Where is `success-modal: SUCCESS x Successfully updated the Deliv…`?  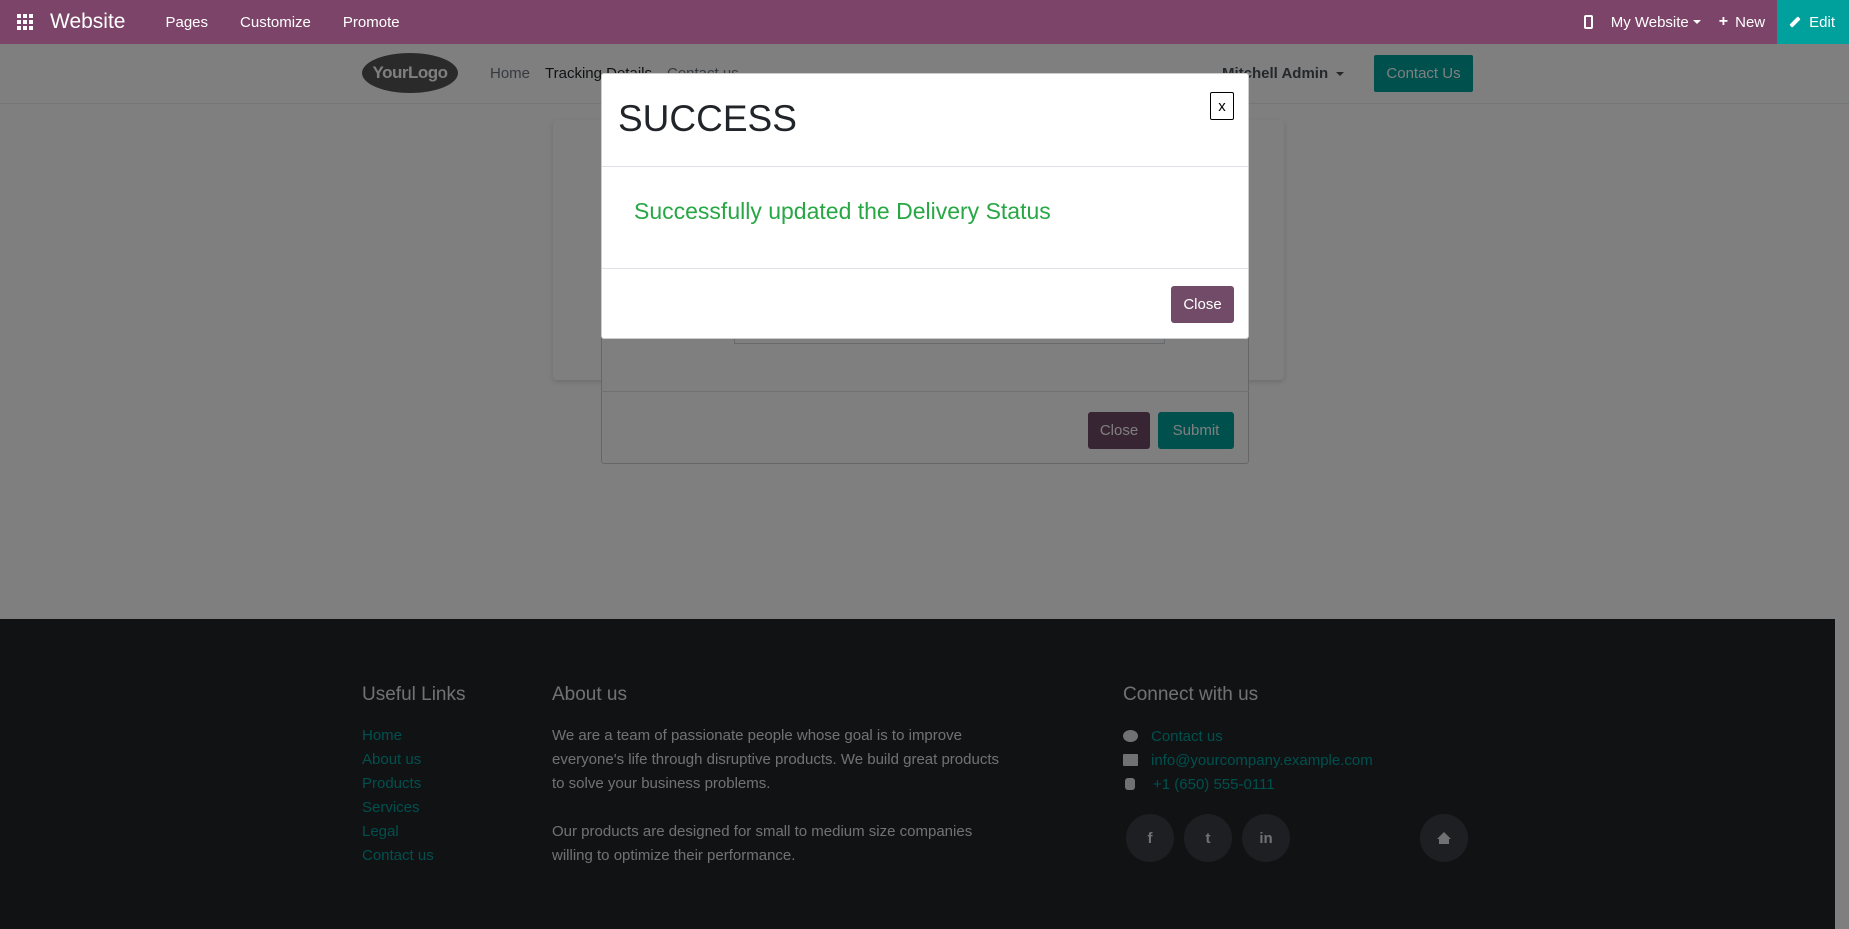 success-modal: SUCCESS x Successfully updated the Deliv… is located at coordinates (925, 206).